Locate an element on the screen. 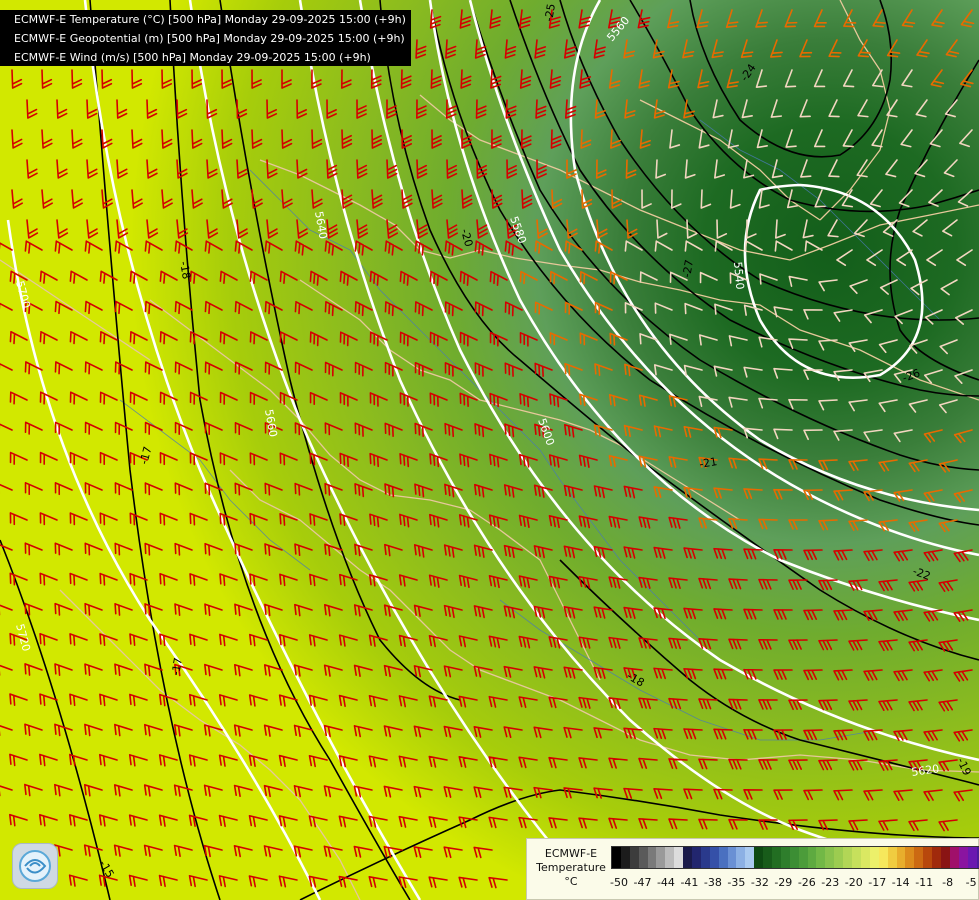  legend-tick-label: -32 is located at coordinates (759, 882).